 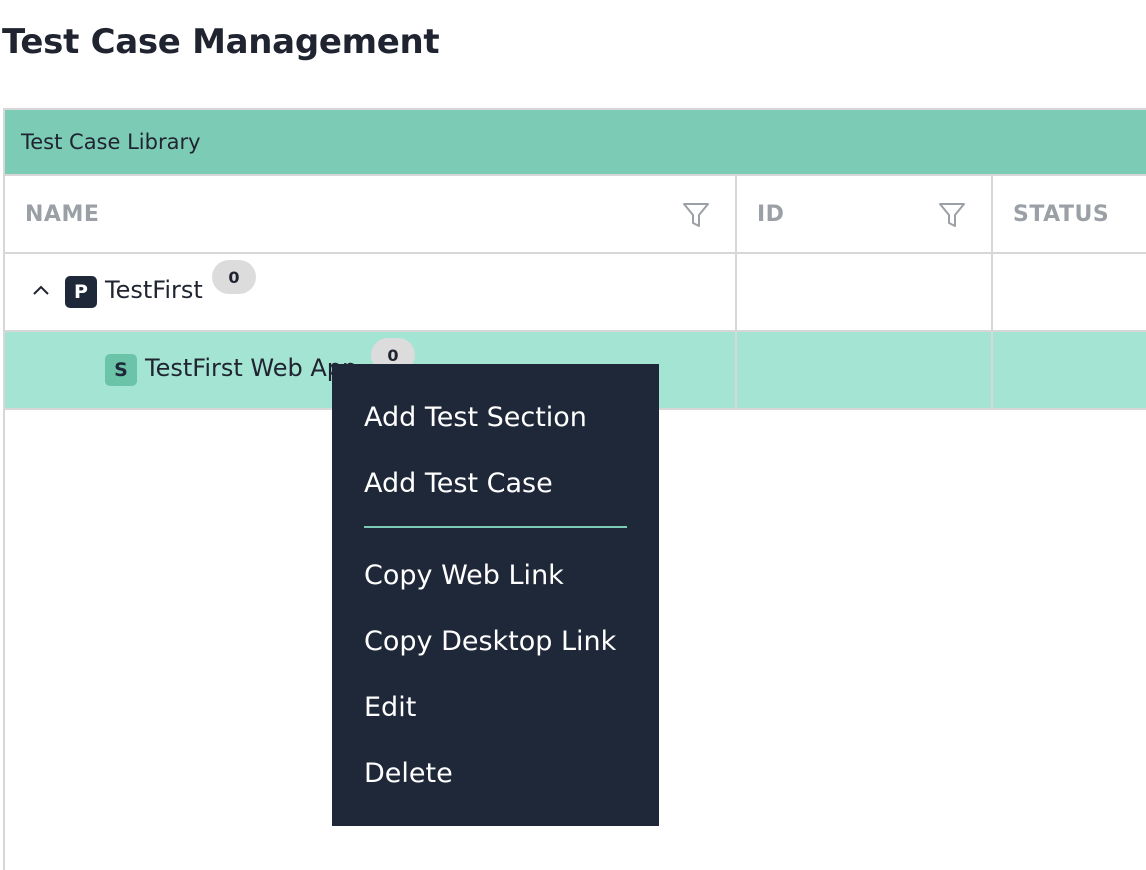 I want to click on menu-item-edit: Edit, so click(x=495, y=707).